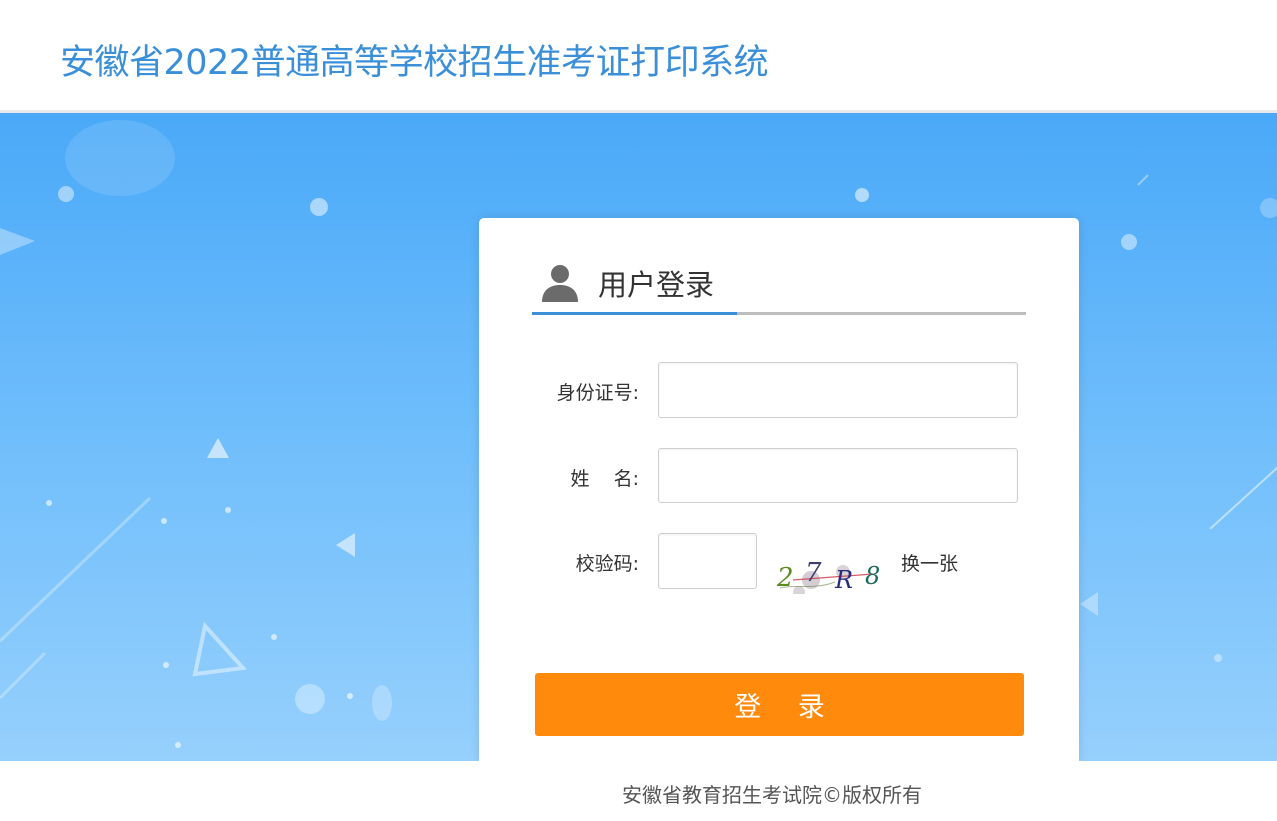  What do you see at coordinates (779, 287) in the screenshot?
I see `login-card-header: 用户登录` at bounding box center [779, 287].